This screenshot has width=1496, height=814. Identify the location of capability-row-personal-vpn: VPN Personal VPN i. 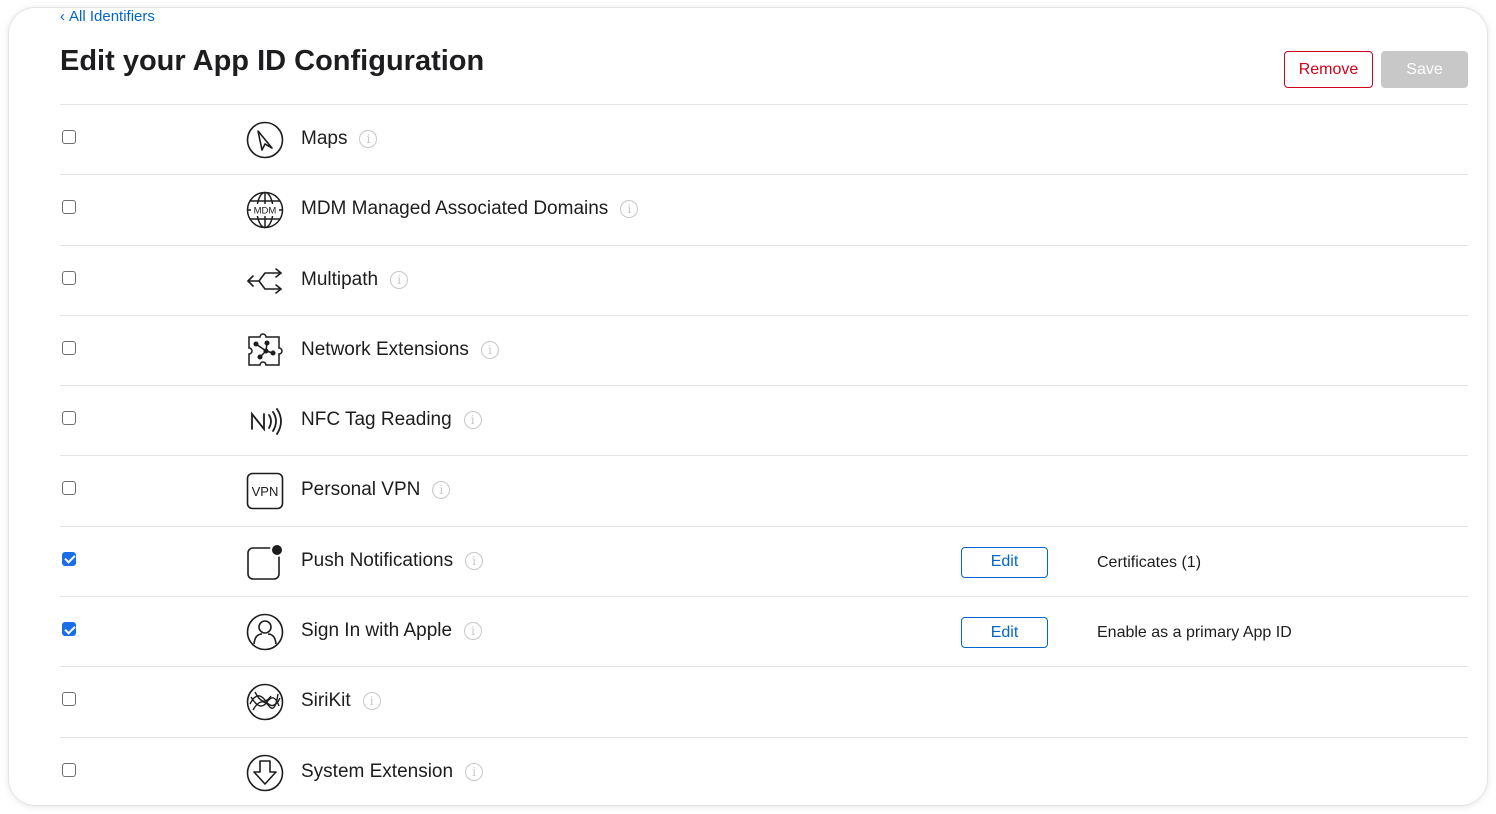
(764, 490).